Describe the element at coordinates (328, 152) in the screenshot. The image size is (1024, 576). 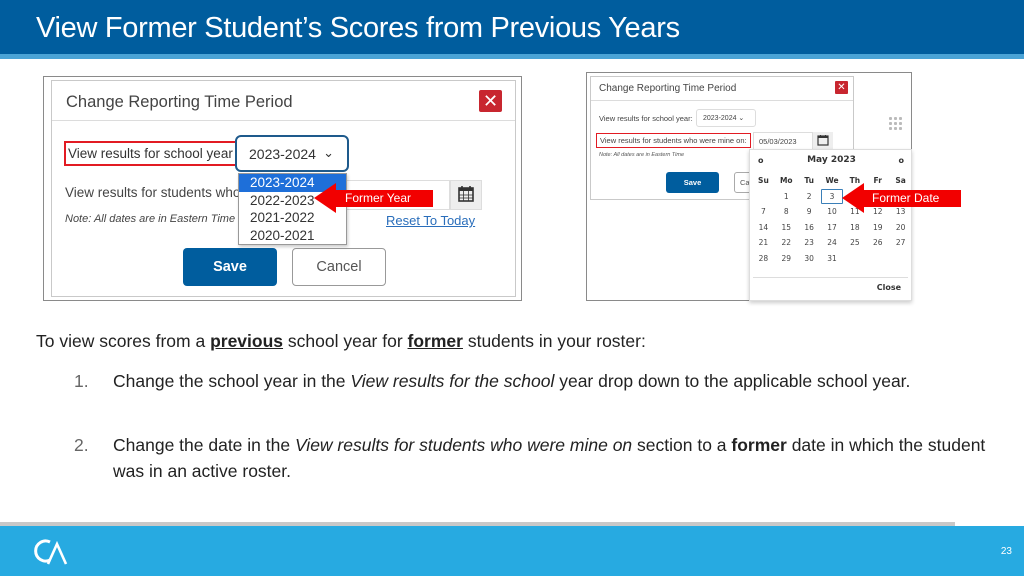
I see `chevron-down-icon: ⌄` at that location.